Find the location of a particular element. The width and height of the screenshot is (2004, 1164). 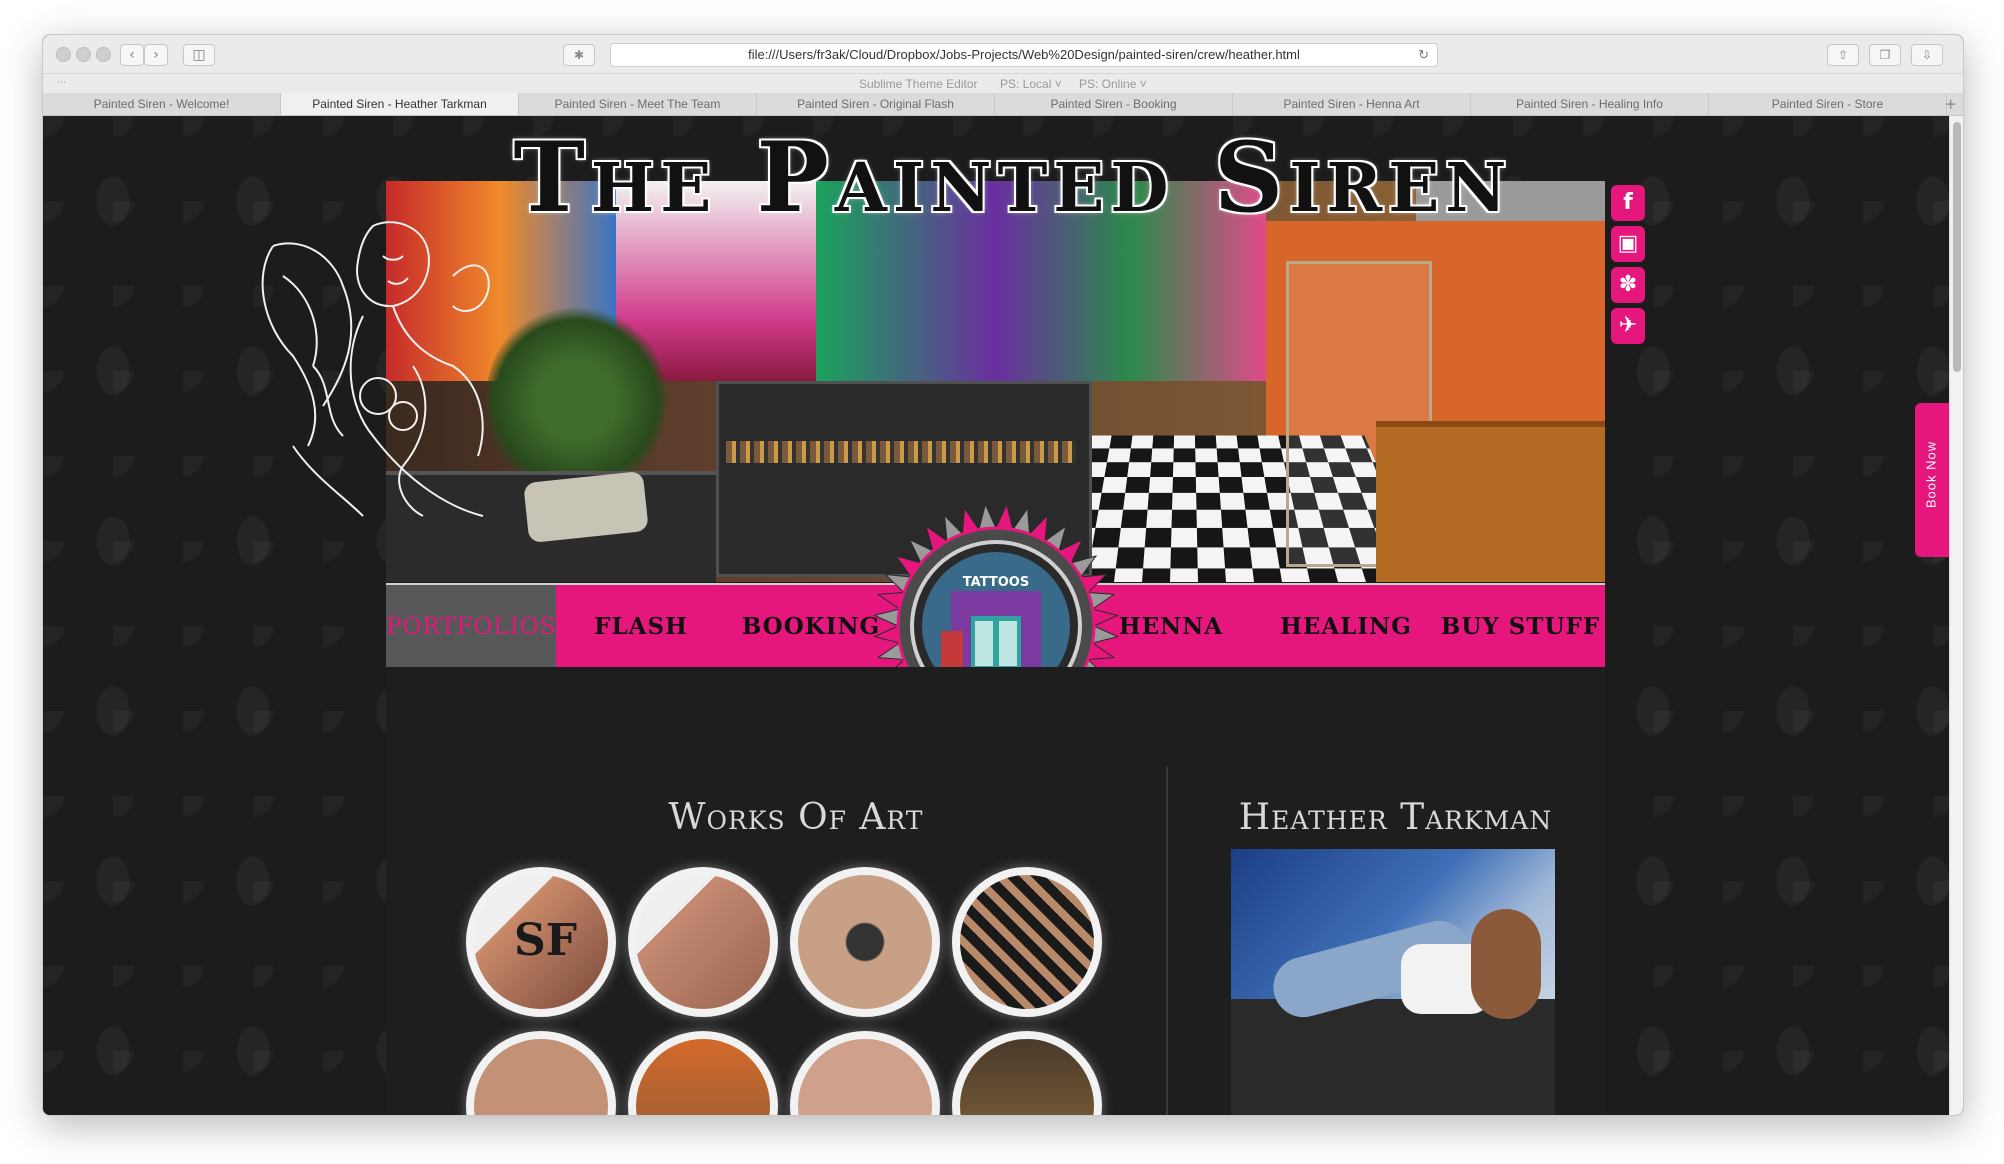

reload-icon: ↻ is located at coordinates (1423, 55).